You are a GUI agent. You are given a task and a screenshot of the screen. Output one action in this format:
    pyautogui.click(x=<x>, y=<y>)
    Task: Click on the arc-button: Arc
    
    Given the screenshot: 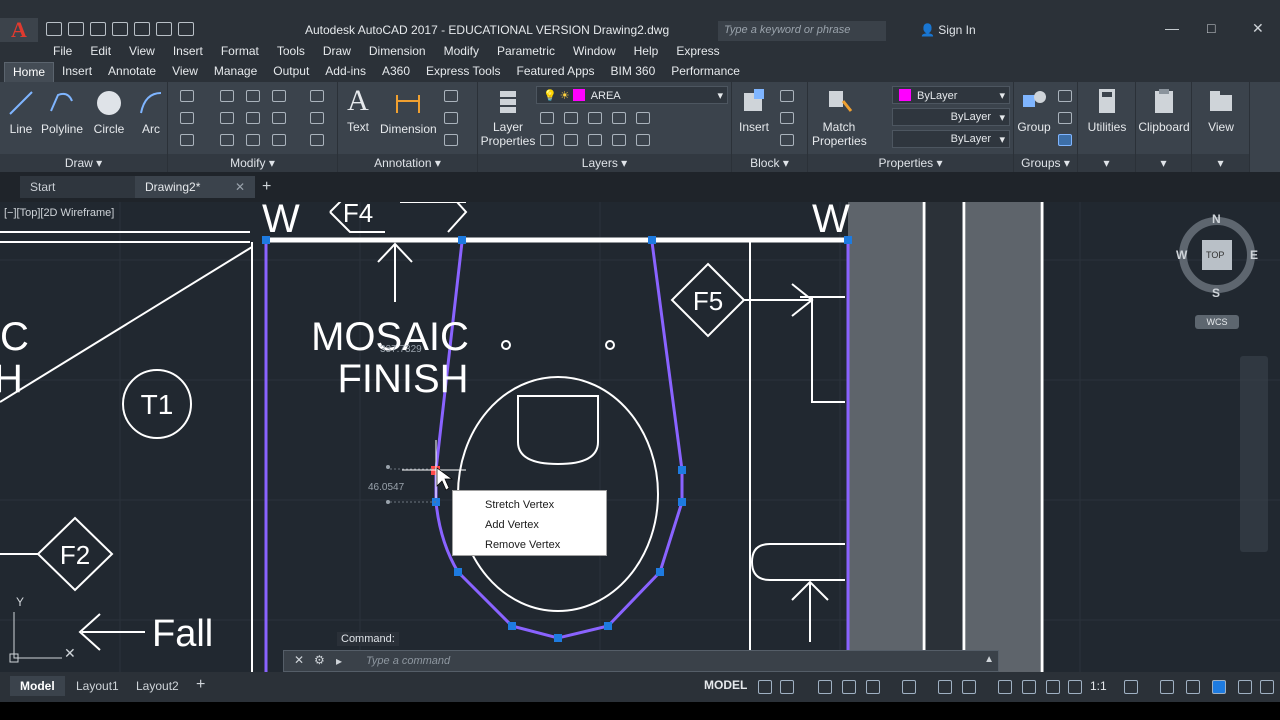 What is the action you would take?
    pyautogui.click(x=151, y=112)
    